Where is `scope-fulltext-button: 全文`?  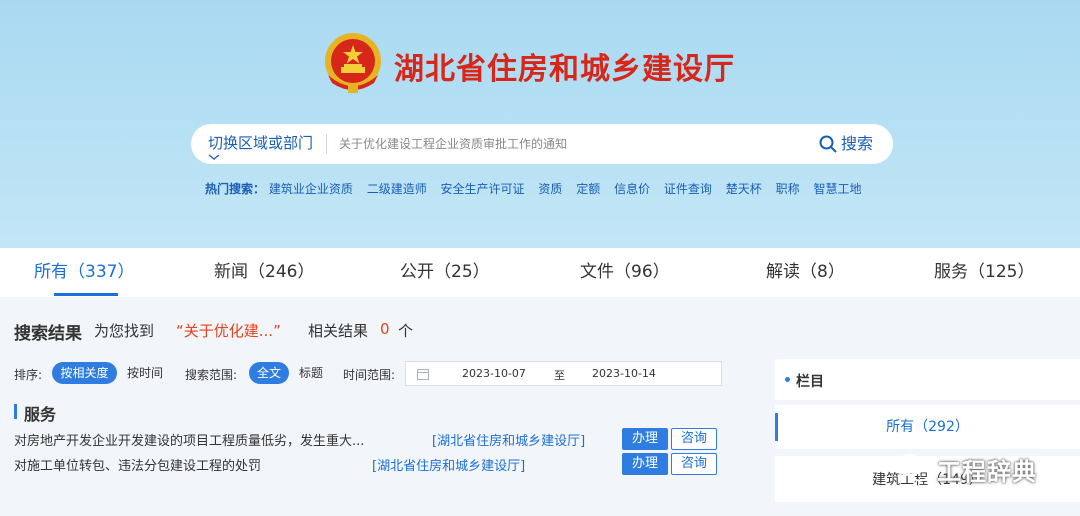
scope-fulltext-button: 全文 is located at coordinates (269, 373).